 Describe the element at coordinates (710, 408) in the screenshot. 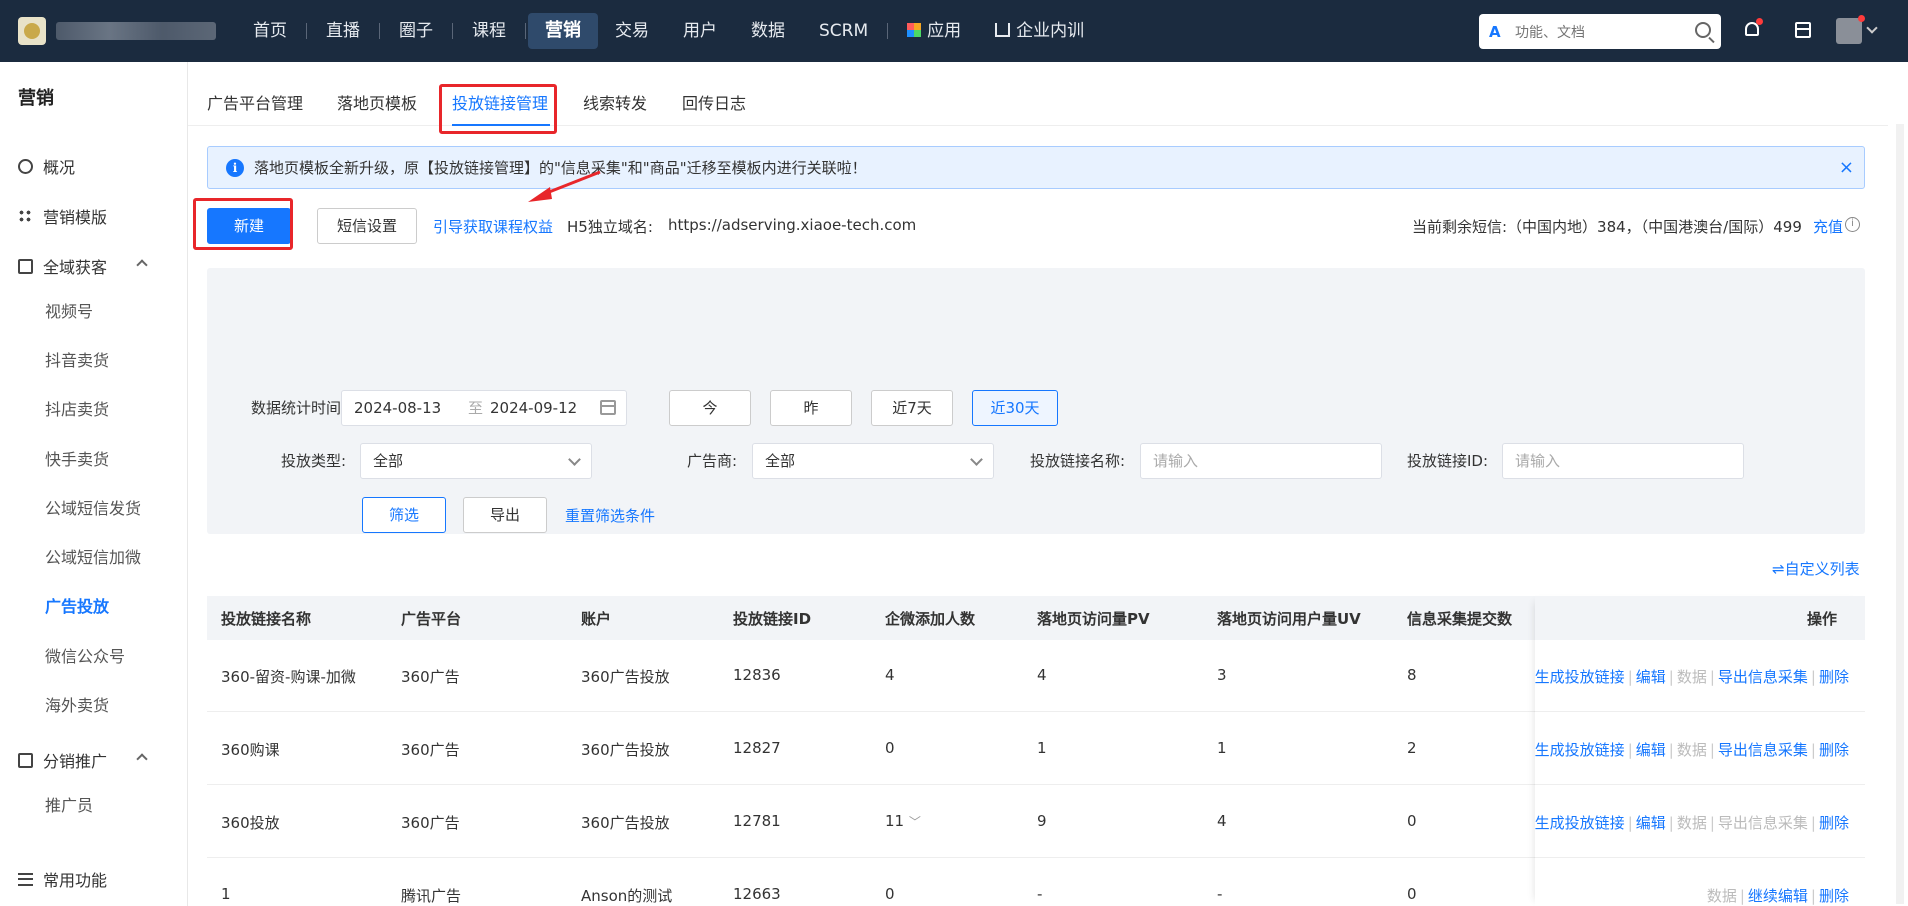

I see `quick-today-button: 今` at that location.